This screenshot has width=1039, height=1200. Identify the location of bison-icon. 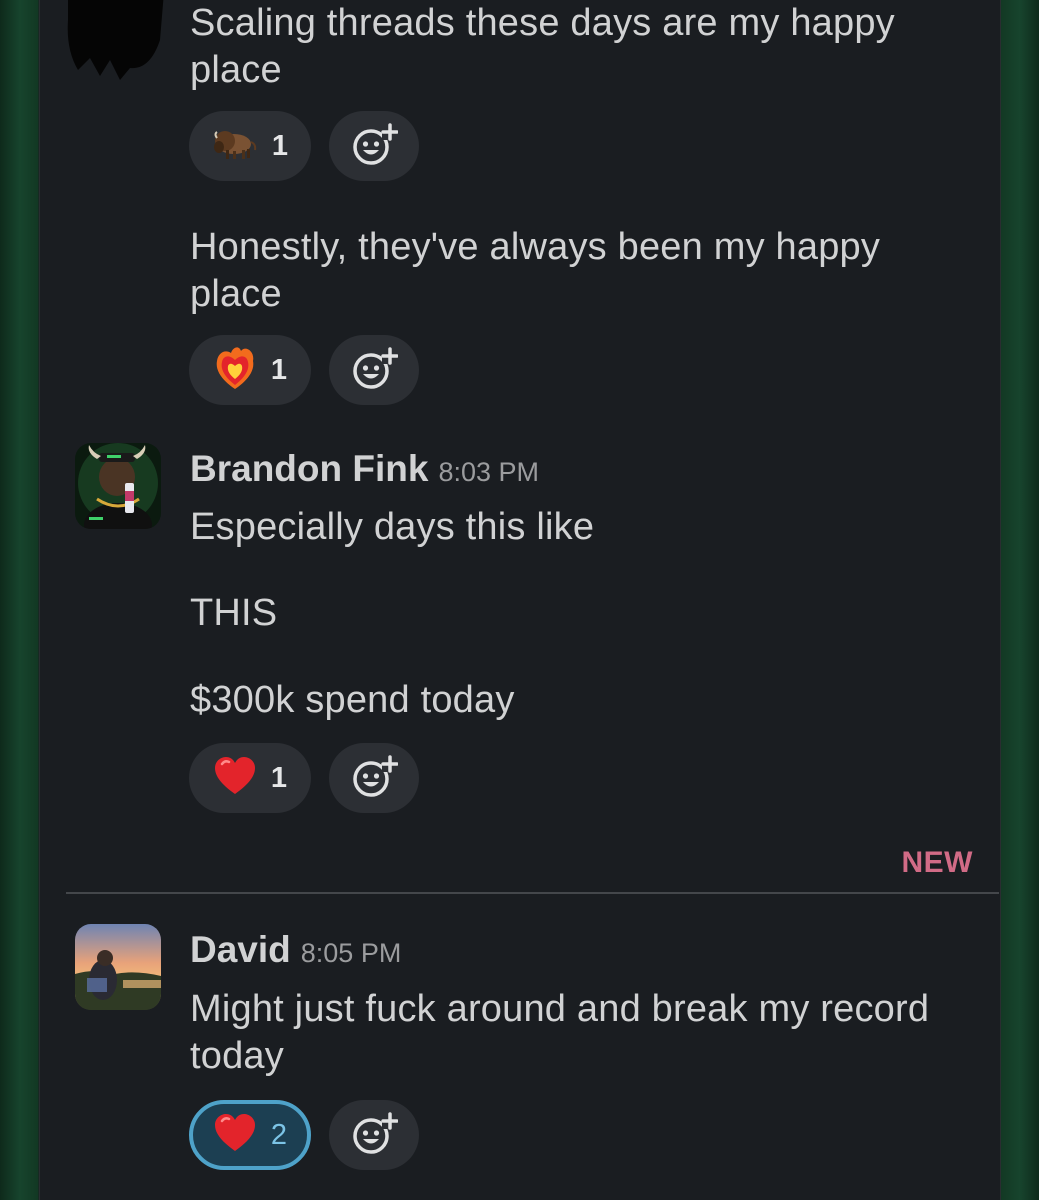
(235, 146).